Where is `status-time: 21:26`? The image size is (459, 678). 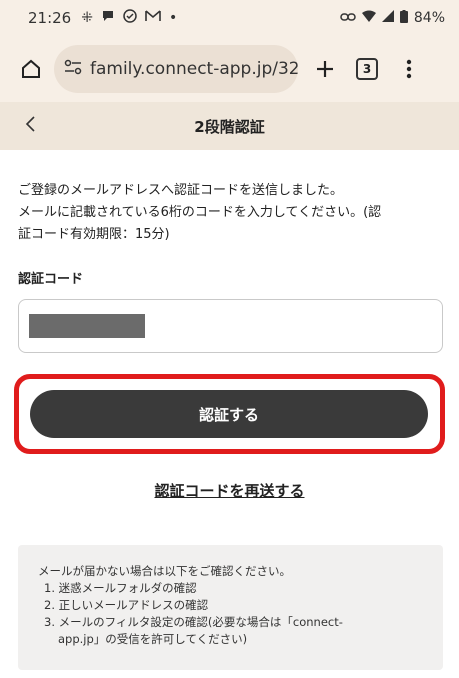
status-time: 21:26 is located at coordinates (50, 18).